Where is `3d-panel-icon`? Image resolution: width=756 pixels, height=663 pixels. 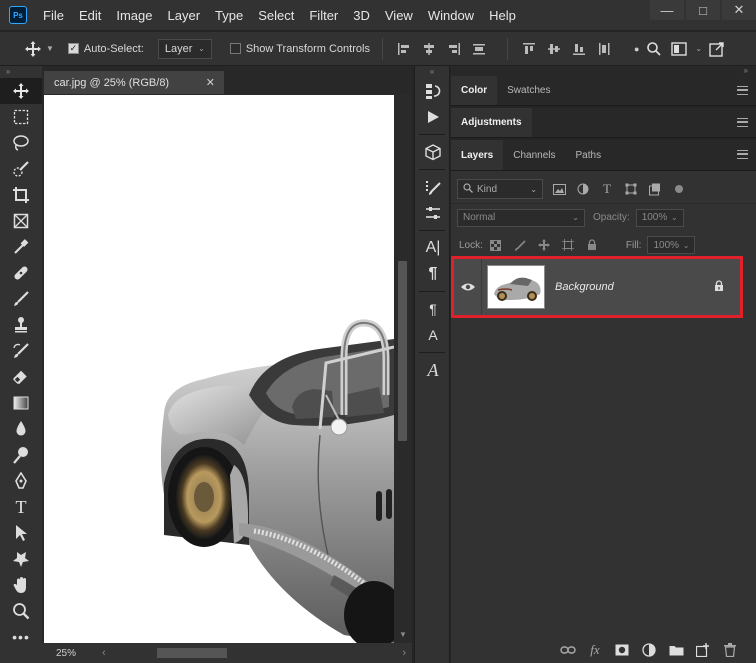 3d-panel-icon is located at coordinates (433, 152).